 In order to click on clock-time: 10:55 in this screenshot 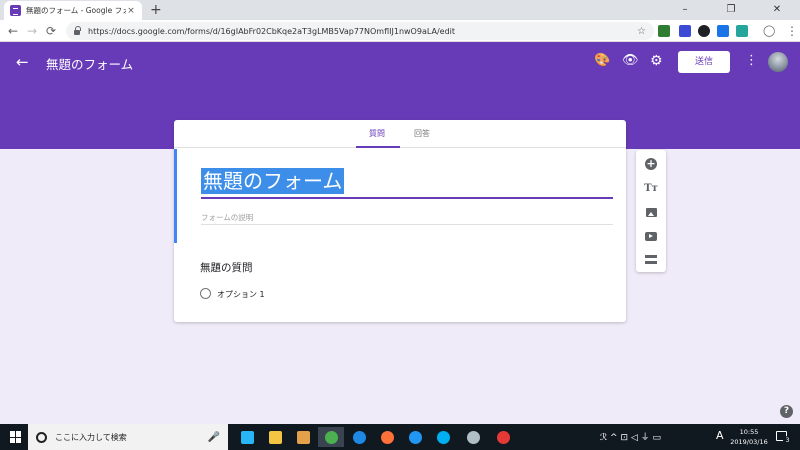, I will do `click(749, 432)`.